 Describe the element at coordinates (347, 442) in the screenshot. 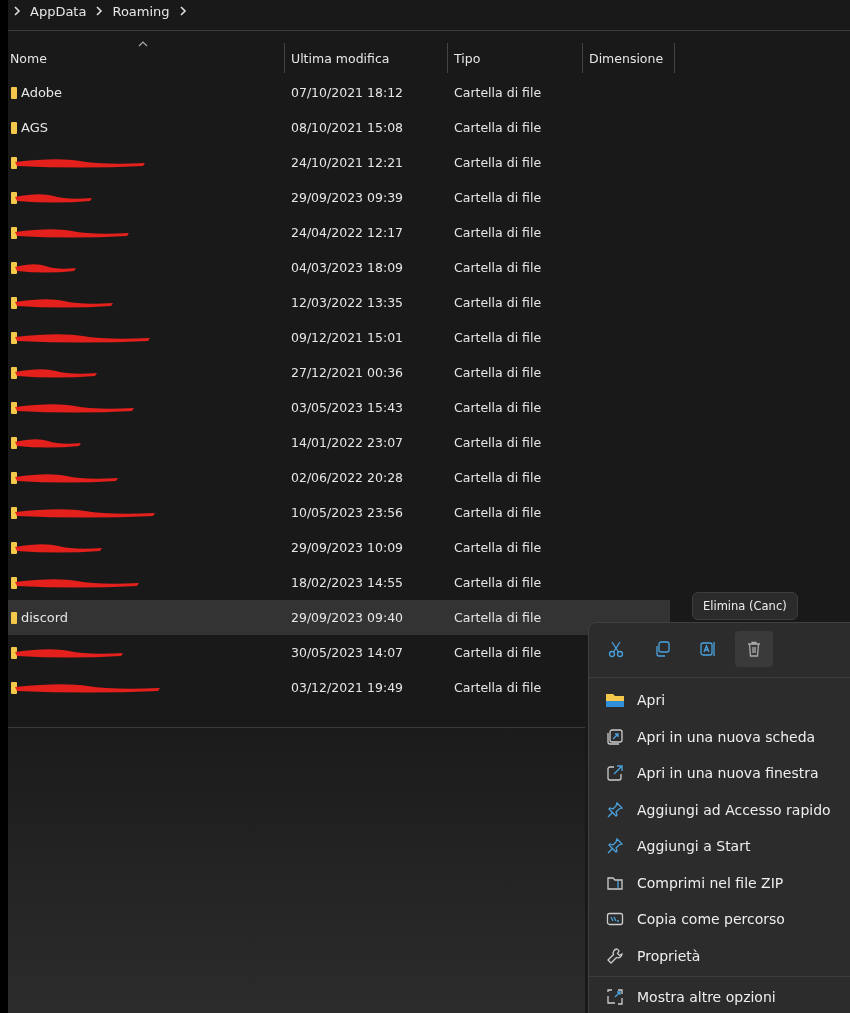

I see `table-cell-text: 14/01/2022 23:07` at that location.